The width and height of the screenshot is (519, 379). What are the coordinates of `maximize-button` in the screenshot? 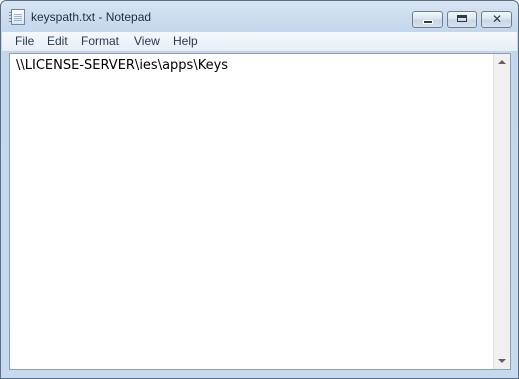 It's located at (462, 19).